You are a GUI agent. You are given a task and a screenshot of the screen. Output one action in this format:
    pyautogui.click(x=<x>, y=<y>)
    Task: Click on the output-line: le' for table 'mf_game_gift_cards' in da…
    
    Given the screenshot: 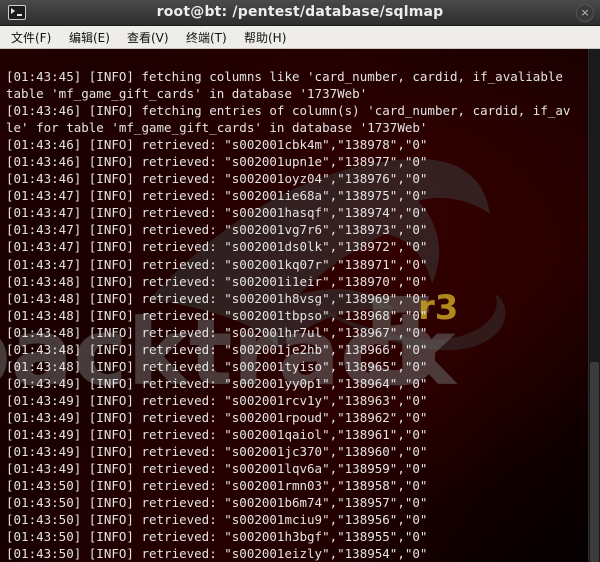 What is the action you would take?
    pyautogui.click(x=217, y=128)
    